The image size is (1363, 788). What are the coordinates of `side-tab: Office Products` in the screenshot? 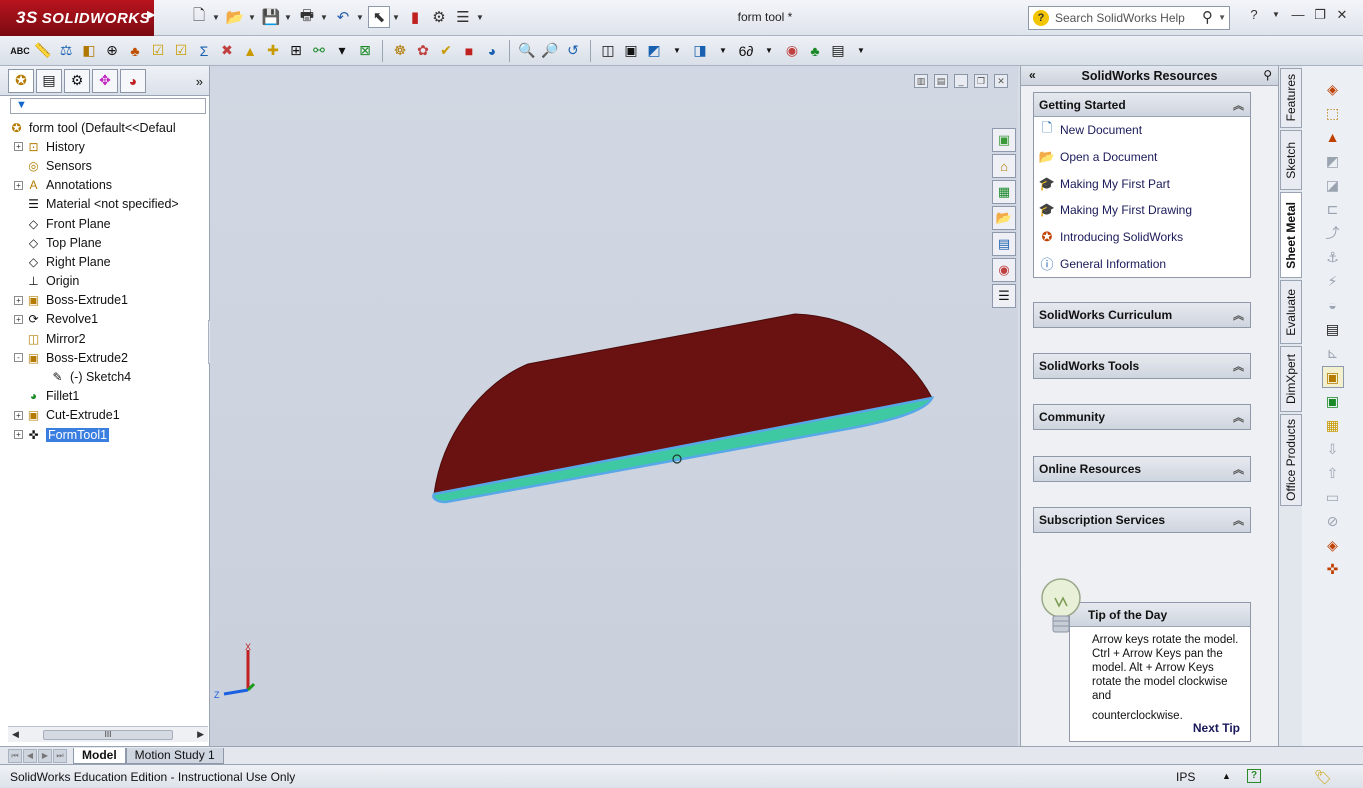 It's located at (1291, 460).